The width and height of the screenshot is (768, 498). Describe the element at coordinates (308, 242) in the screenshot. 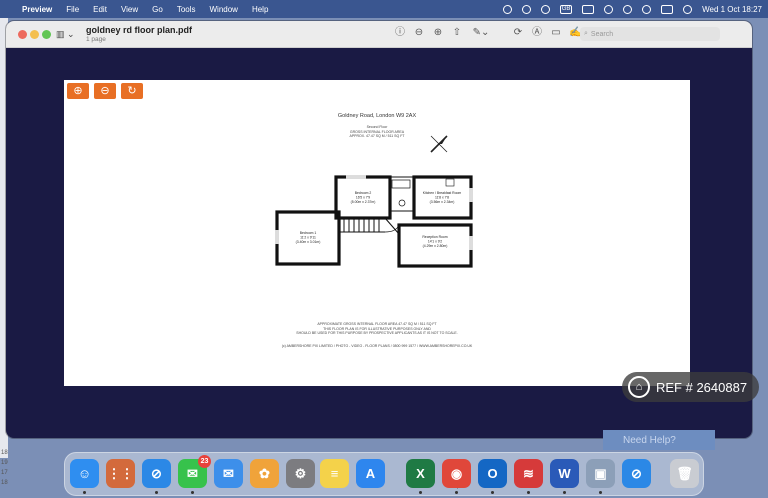

I see `room-size-metric: (3.40m x 3.01m)` at that location.